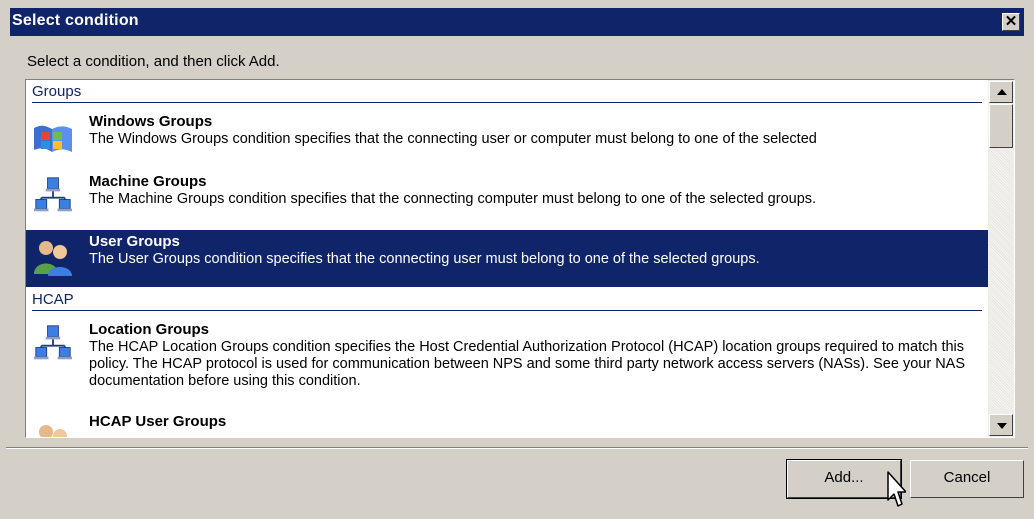 The image size is (1034, 519). I want to click on location-groups-icon, so click(53, 342).